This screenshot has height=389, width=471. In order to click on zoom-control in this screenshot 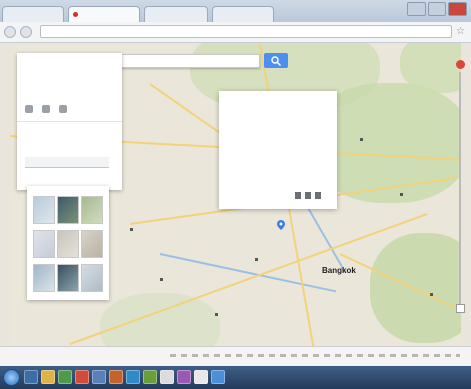, I will do `click(460, 190)`.